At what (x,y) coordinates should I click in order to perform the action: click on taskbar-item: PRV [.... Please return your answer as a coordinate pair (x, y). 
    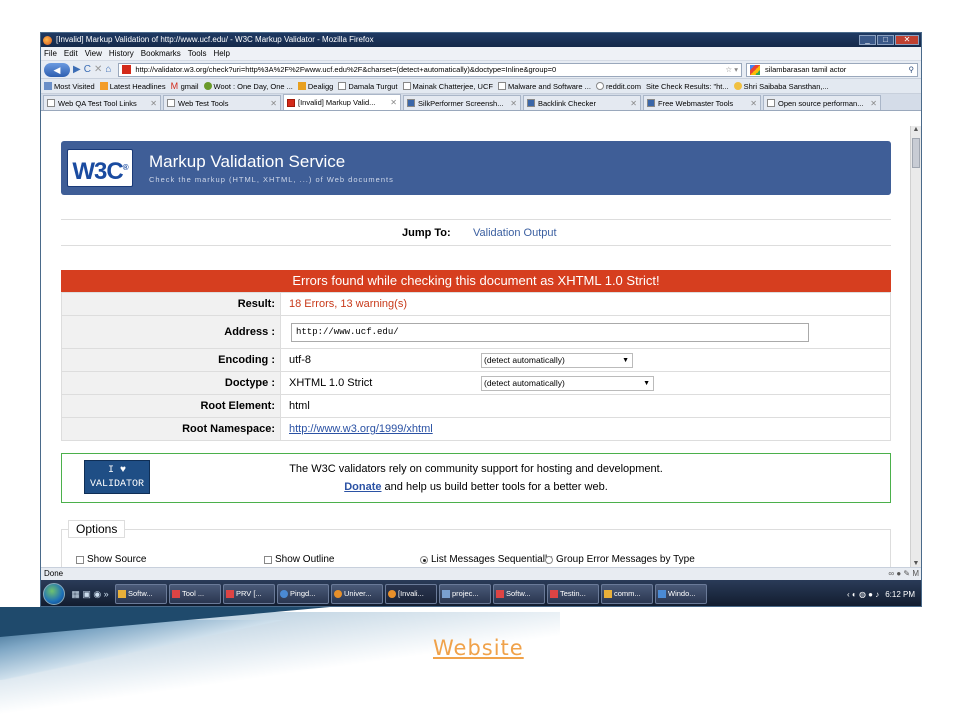
    Looking at the image, I should click on (249, 594).